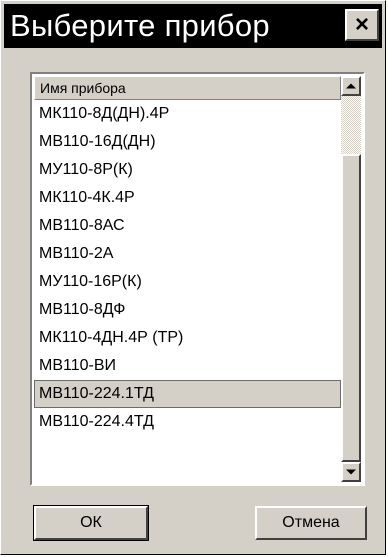 The image size is (388, 557). What do you see at coordinates (187, 226) in the screenshot?
I see `list-item: МВ110-8АС` at bounding box center [187, 226].